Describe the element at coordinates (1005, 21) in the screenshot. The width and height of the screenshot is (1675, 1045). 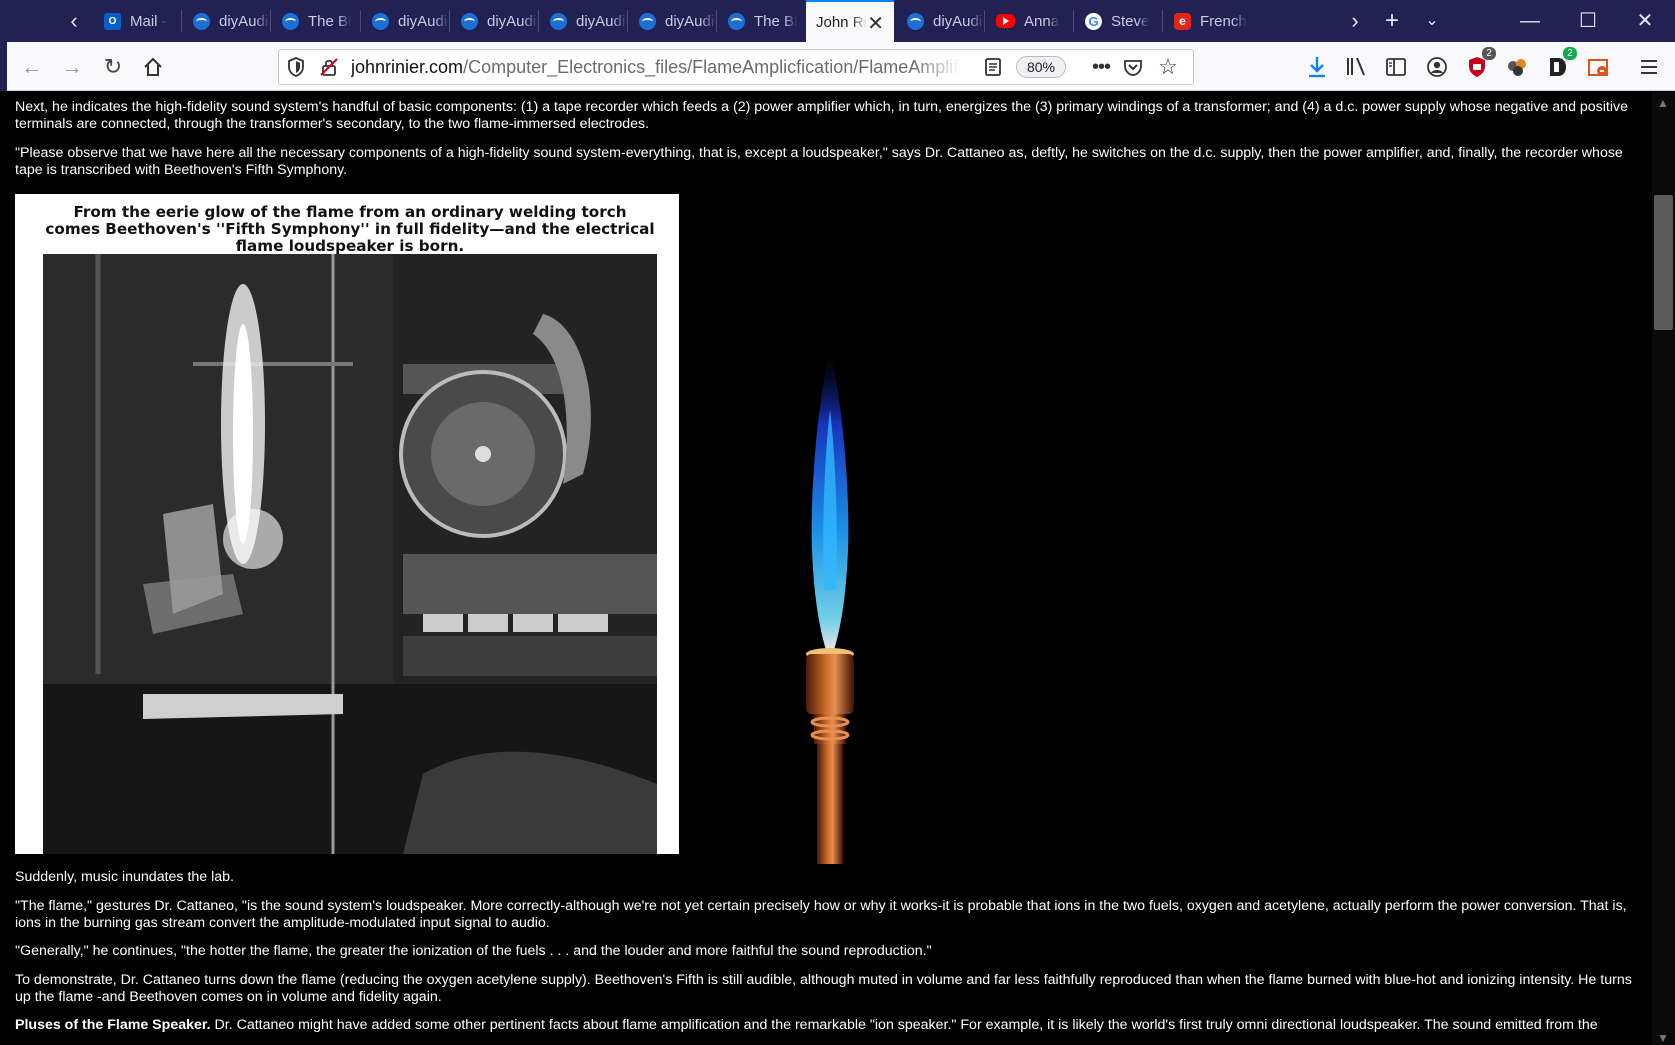
I see `youtube-icon` at that location.